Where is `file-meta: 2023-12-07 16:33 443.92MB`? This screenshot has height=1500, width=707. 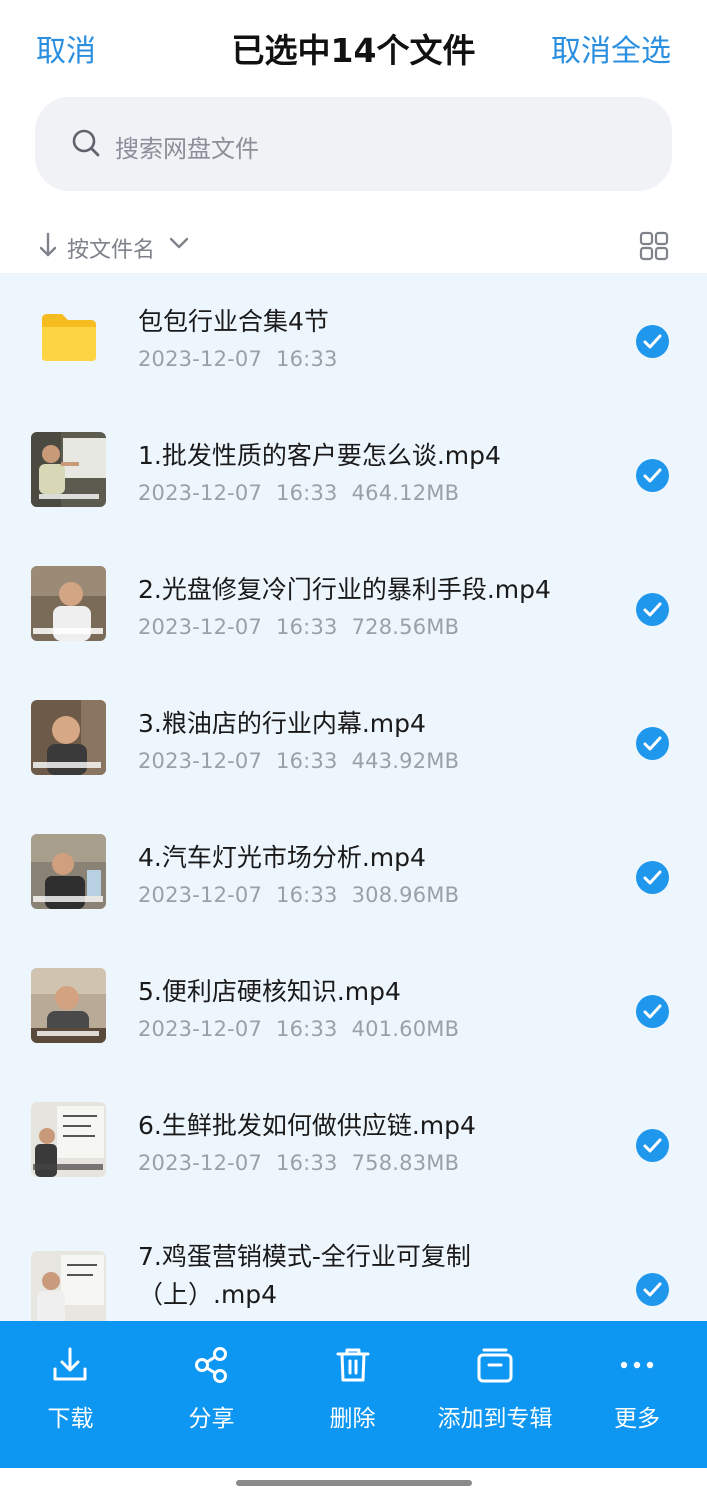
file-meta: 2023-12-07 16:33 443.92MB is located at coordinates (305, 761).